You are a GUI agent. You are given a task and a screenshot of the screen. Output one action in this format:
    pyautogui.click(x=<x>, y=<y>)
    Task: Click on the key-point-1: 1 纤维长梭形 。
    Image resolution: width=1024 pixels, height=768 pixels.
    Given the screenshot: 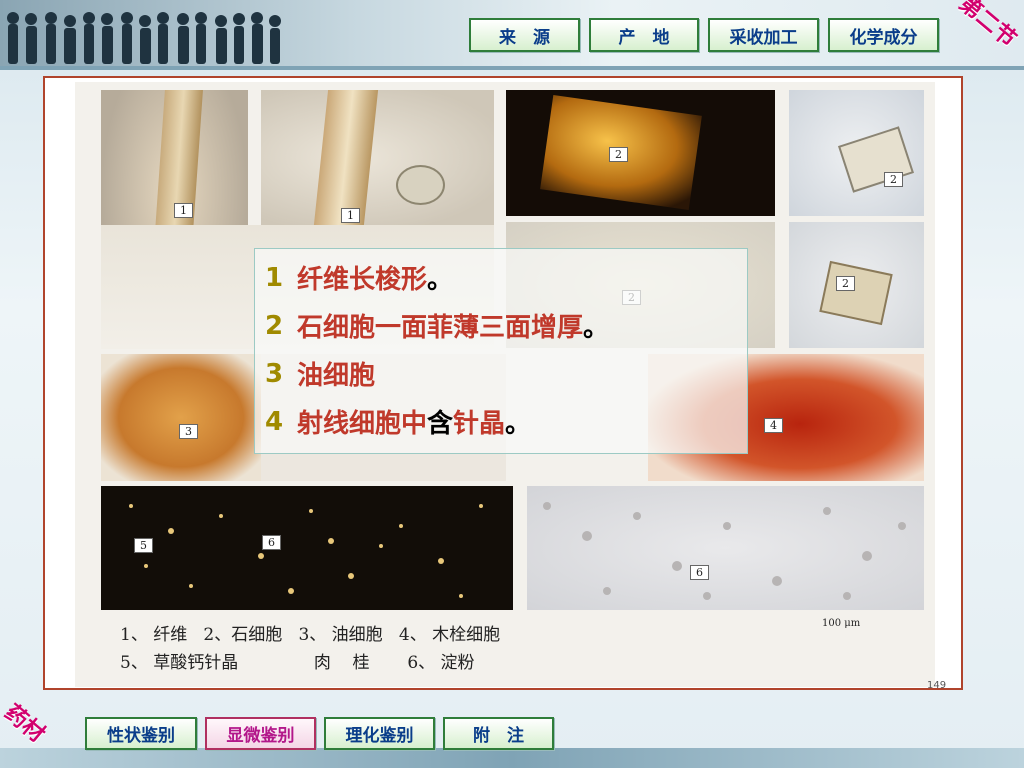 What is the action you would take?
    pyautogui.click(x=359, y=277)
    